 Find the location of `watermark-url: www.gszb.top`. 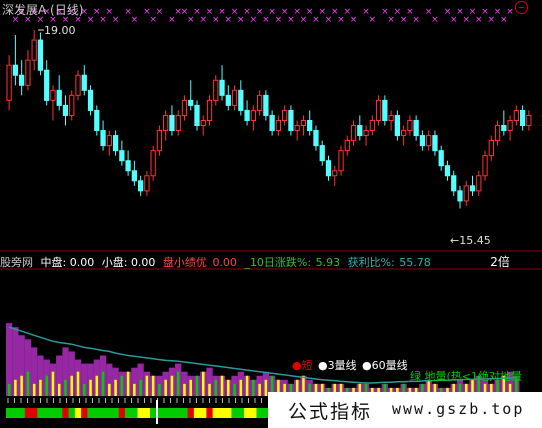

watermark-url: www.gszb.top is located at coordinates (458, 409).